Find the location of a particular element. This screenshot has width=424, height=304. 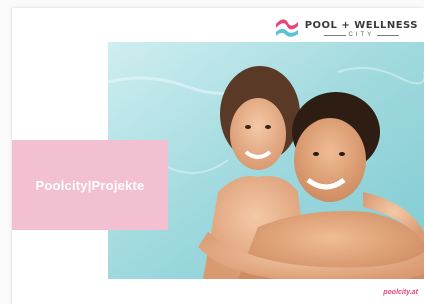

brand-subtitle-row: CITY is located at coordinates (361, 35).